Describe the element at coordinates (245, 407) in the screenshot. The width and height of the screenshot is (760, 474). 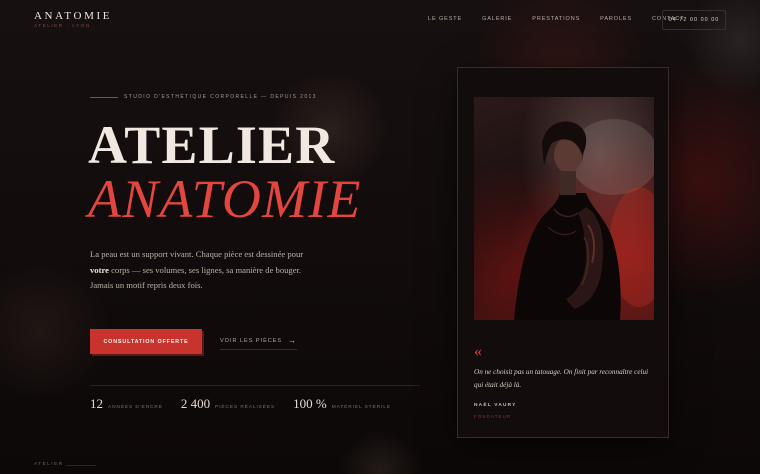
I see `stat-label: PIÈCES RÉALISÉES` at that location.